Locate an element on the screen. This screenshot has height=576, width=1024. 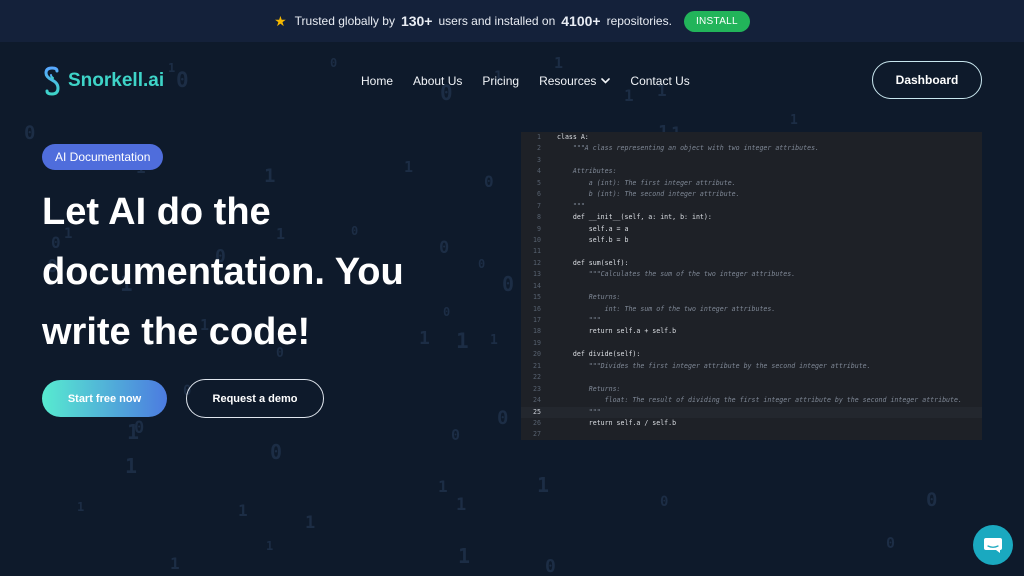
users-count: 130+ is located at coordinates (416, 21).